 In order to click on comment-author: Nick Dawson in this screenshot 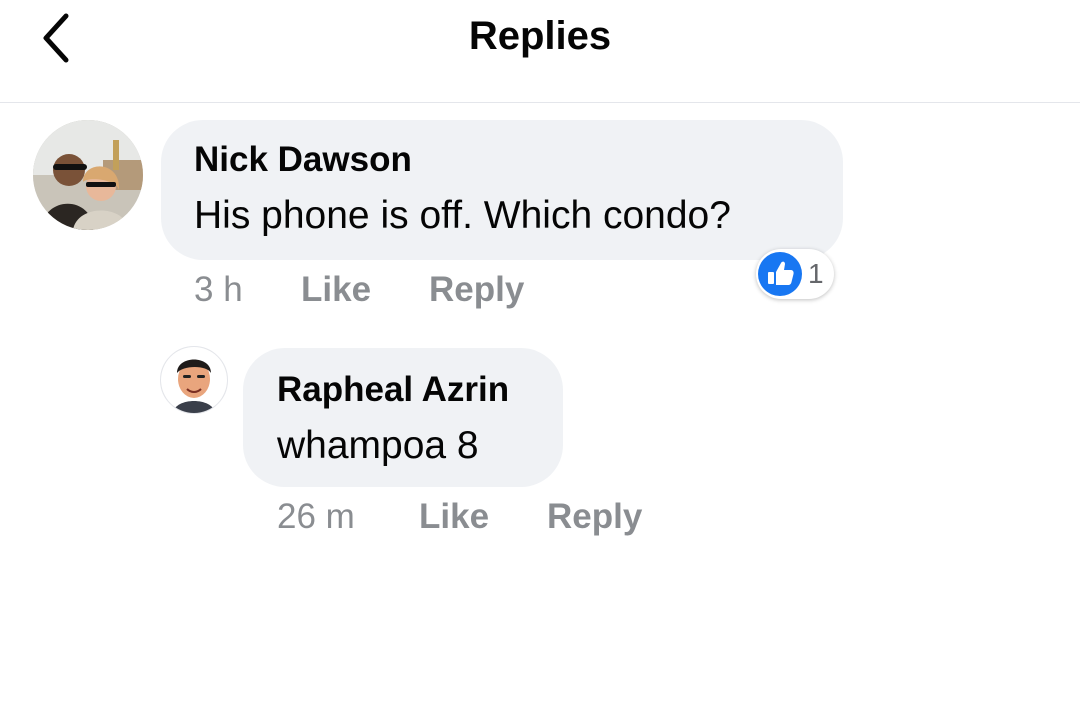, I will do `click(303, 160)`.